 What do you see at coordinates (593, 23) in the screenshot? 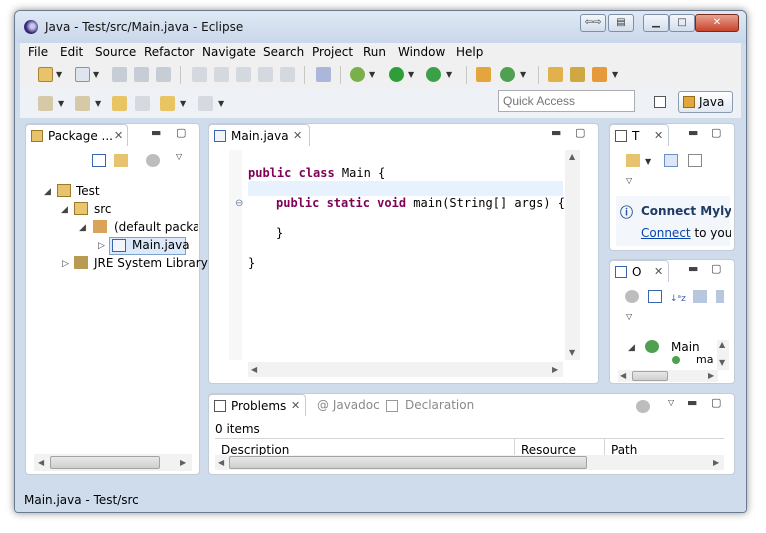
I see `restore-layout-button: ⇦⇨` at bounding box center [593, 23].